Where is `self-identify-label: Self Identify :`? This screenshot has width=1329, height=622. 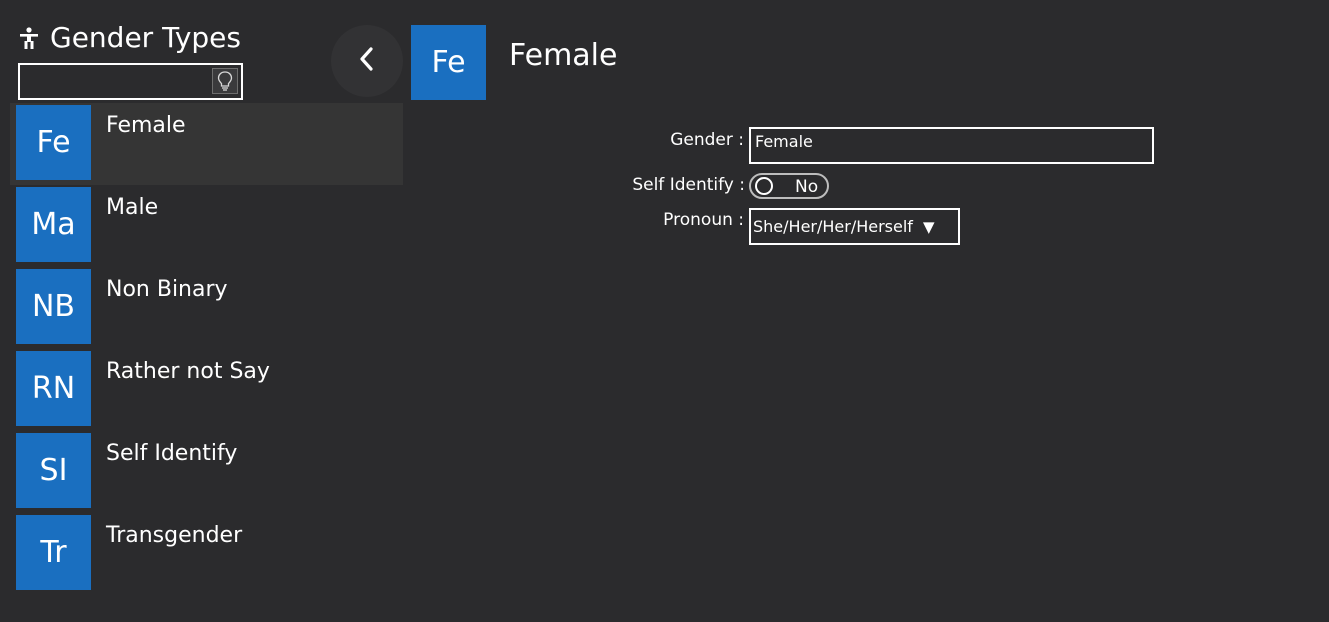
self-identify-label: Self Identify : is located at coordinates (688, 185).